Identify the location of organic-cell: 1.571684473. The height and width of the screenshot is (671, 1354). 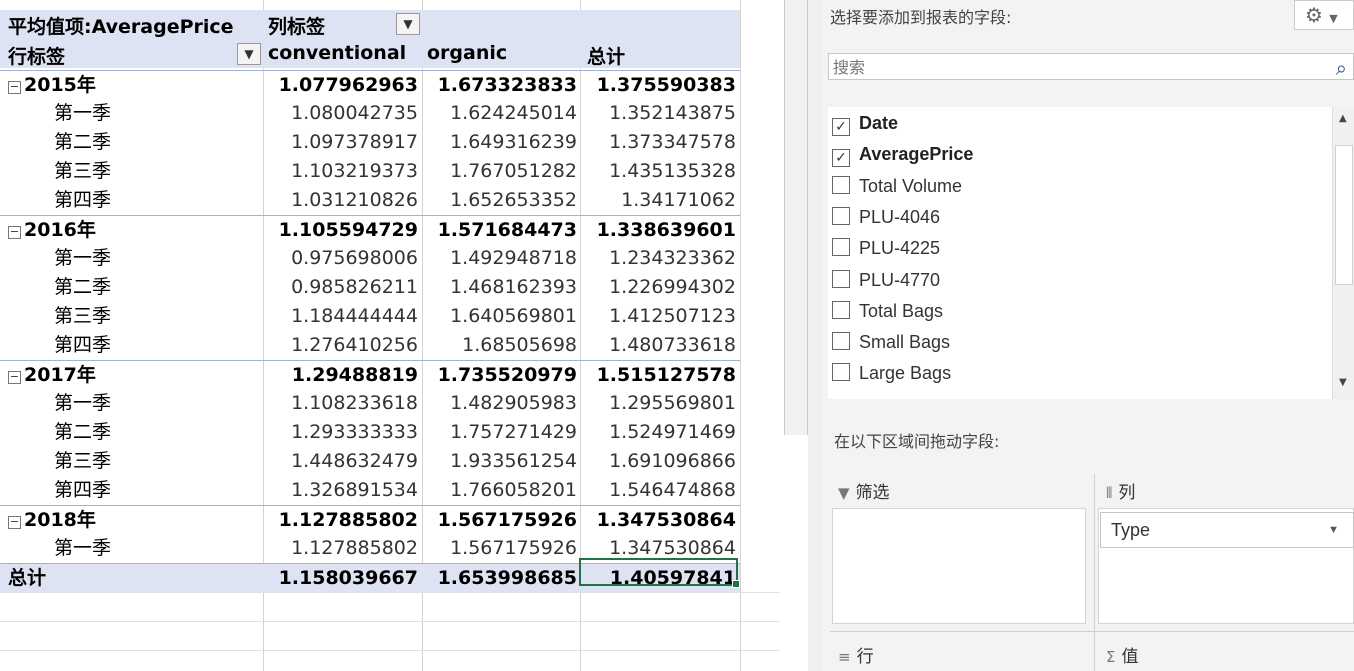
(499, 230).